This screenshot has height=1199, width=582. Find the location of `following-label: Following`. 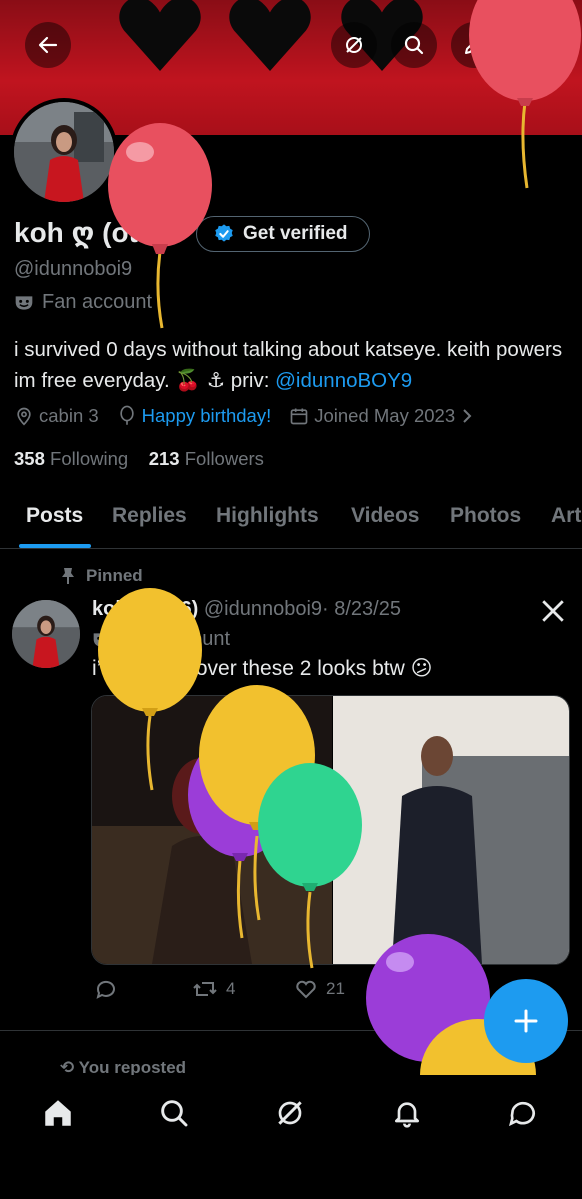

following-label: Following is located at coordinates (89, 458).